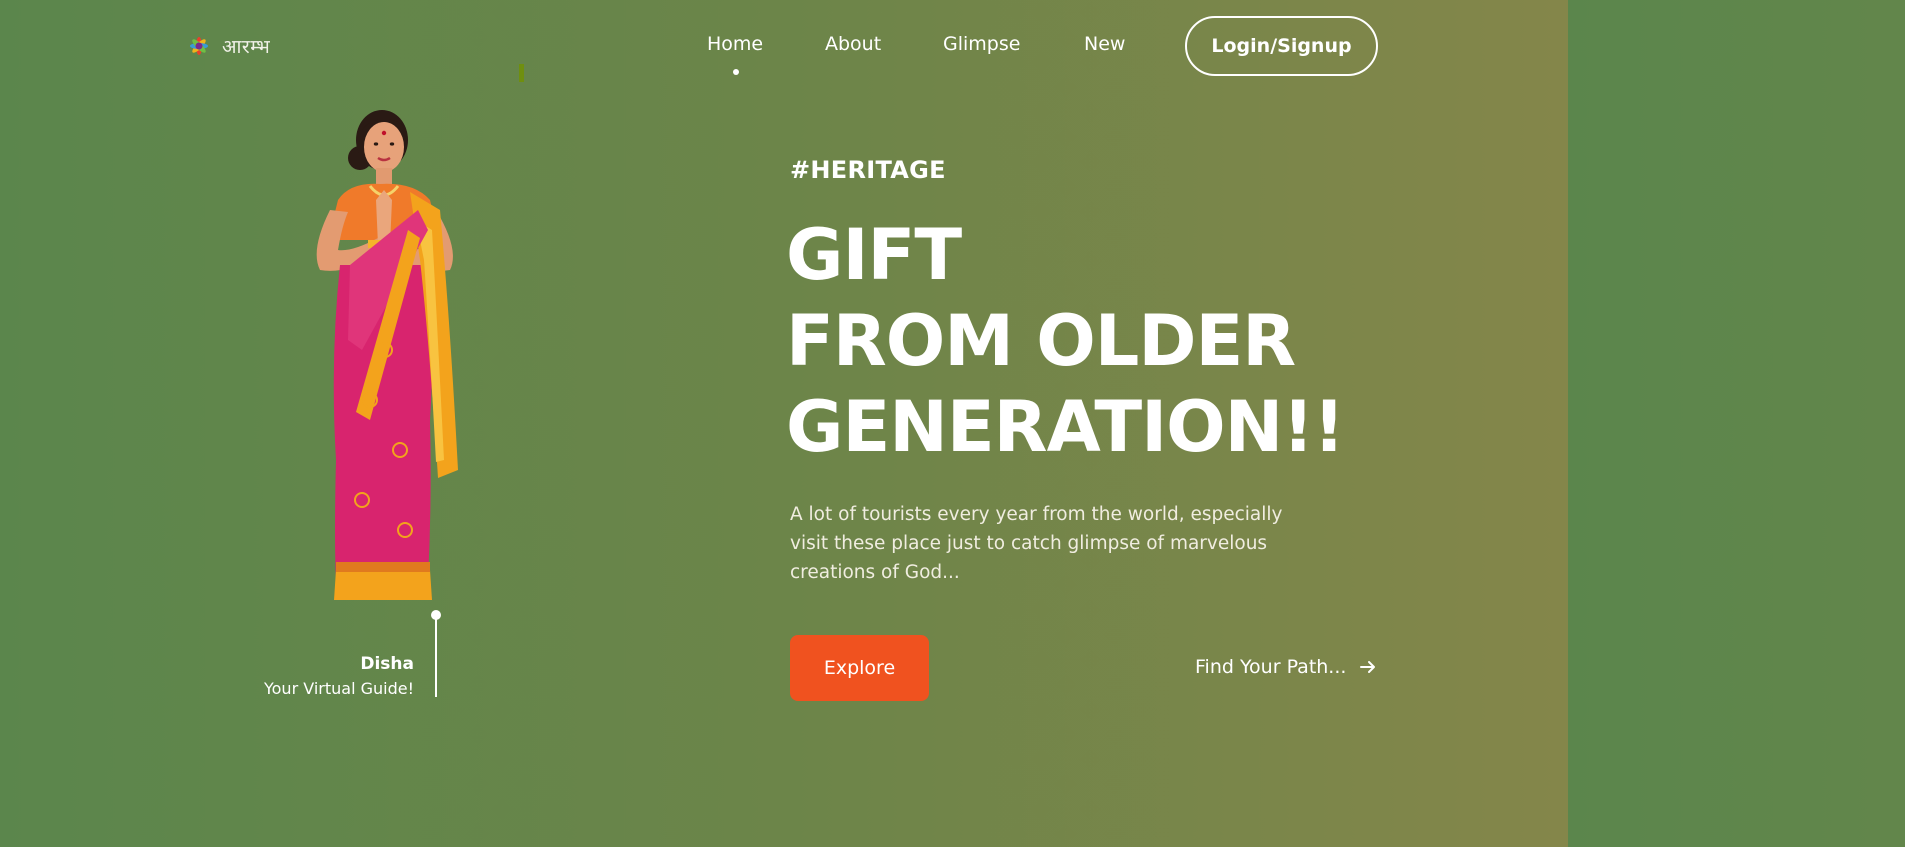 The height and width of the screenshot is (847, 1905). What do you see at coordinates (387, 355) in the screenshot?
I see `woman-in-saree-namaste-illustration` at bounding box center [387, 355].